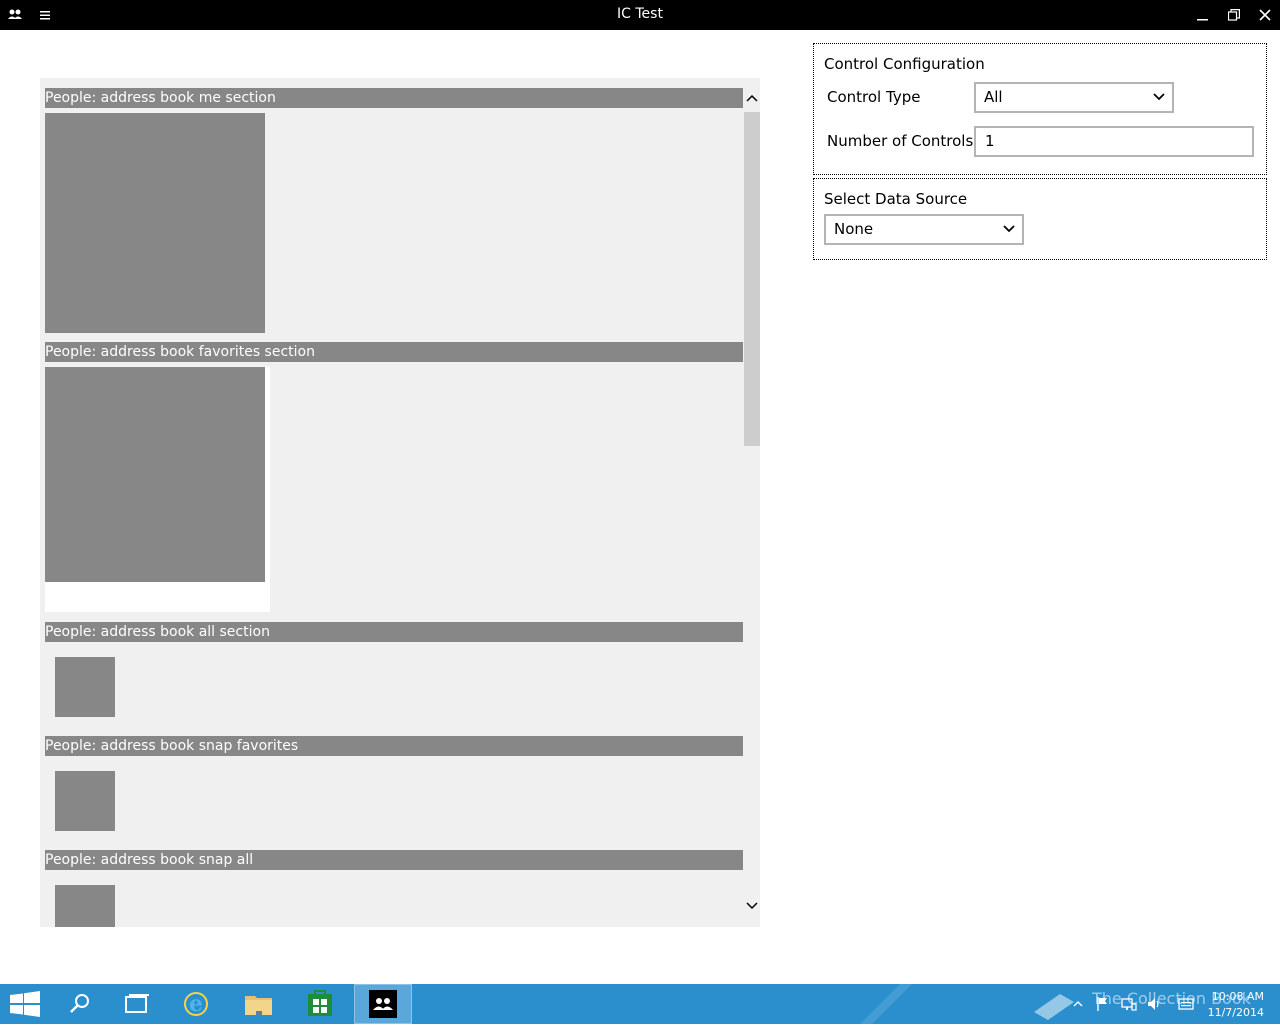 Image resolution: width=1280 pixels, height=1028 pixels. I want to click on action-center-flag-icon, so click(1103, 1004).